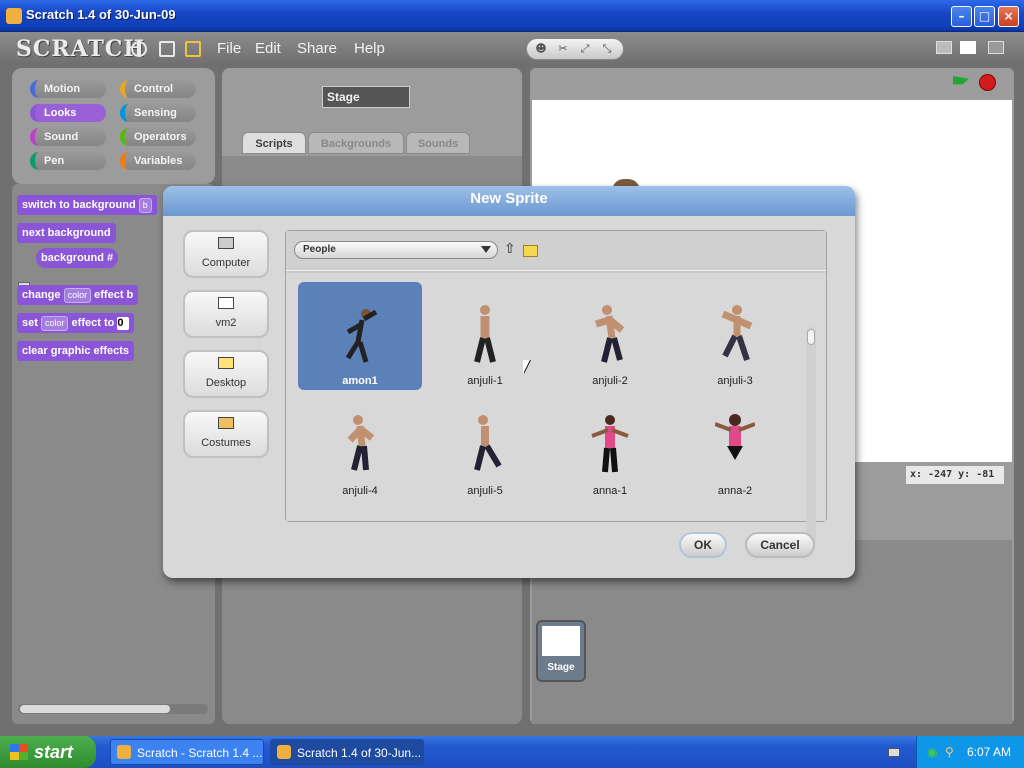  I want to click on system-tray: ◉ ⚲ 6:07 AM, so click(970, 752).